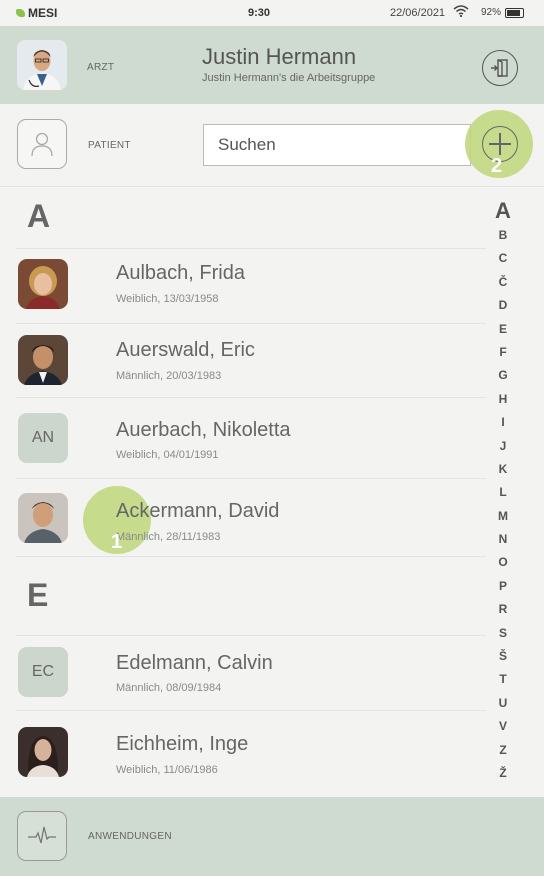 Image resolution: width=544 pixels, height=876 pixels. Describe the element at coordinates (194, 663) in the screenshot. I see `patient-name: Edelmann, Calvin` at that location.